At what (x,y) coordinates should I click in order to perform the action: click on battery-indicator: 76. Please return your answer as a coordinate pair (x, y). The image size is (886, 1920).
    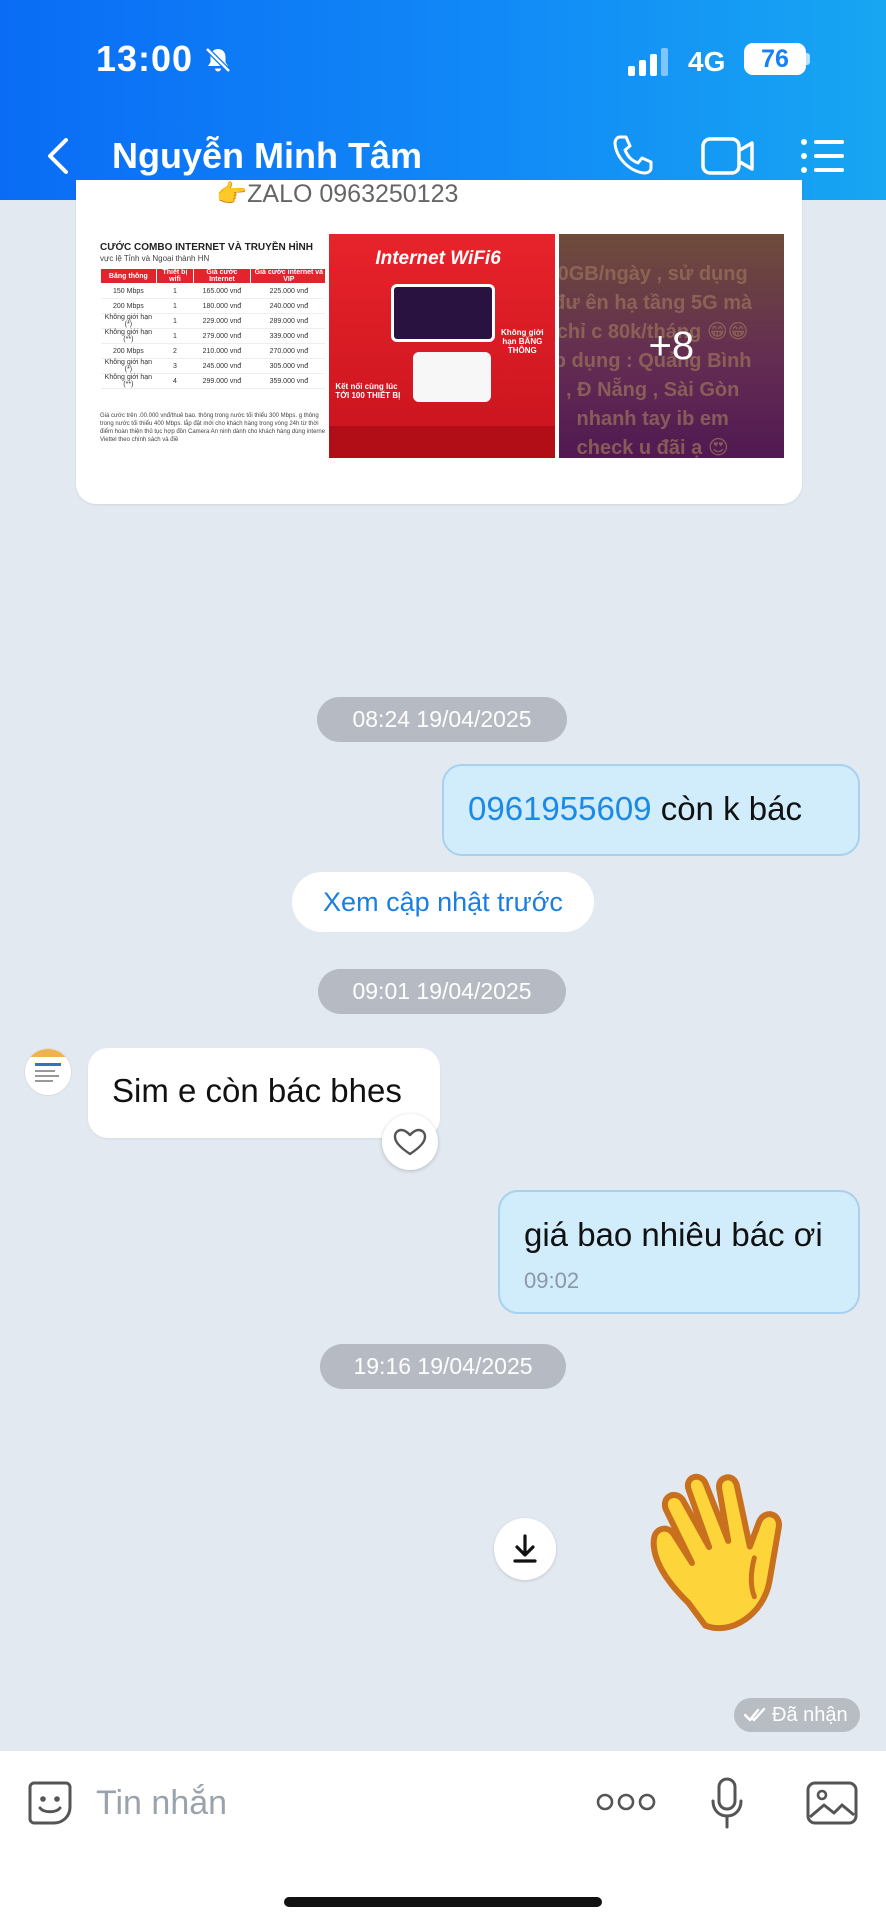
    Looking at the image, I should click on (775, 59).